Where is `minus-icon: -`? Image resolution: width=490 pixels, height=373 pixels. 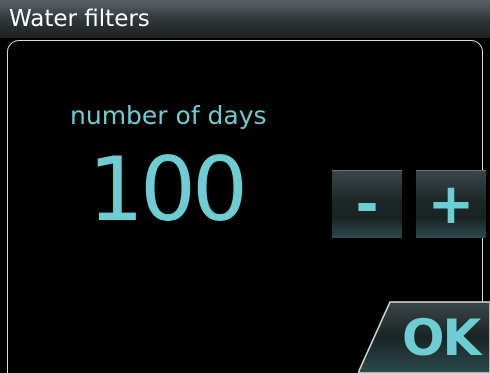
minus-icon: - is located at coordinates (367, 204).